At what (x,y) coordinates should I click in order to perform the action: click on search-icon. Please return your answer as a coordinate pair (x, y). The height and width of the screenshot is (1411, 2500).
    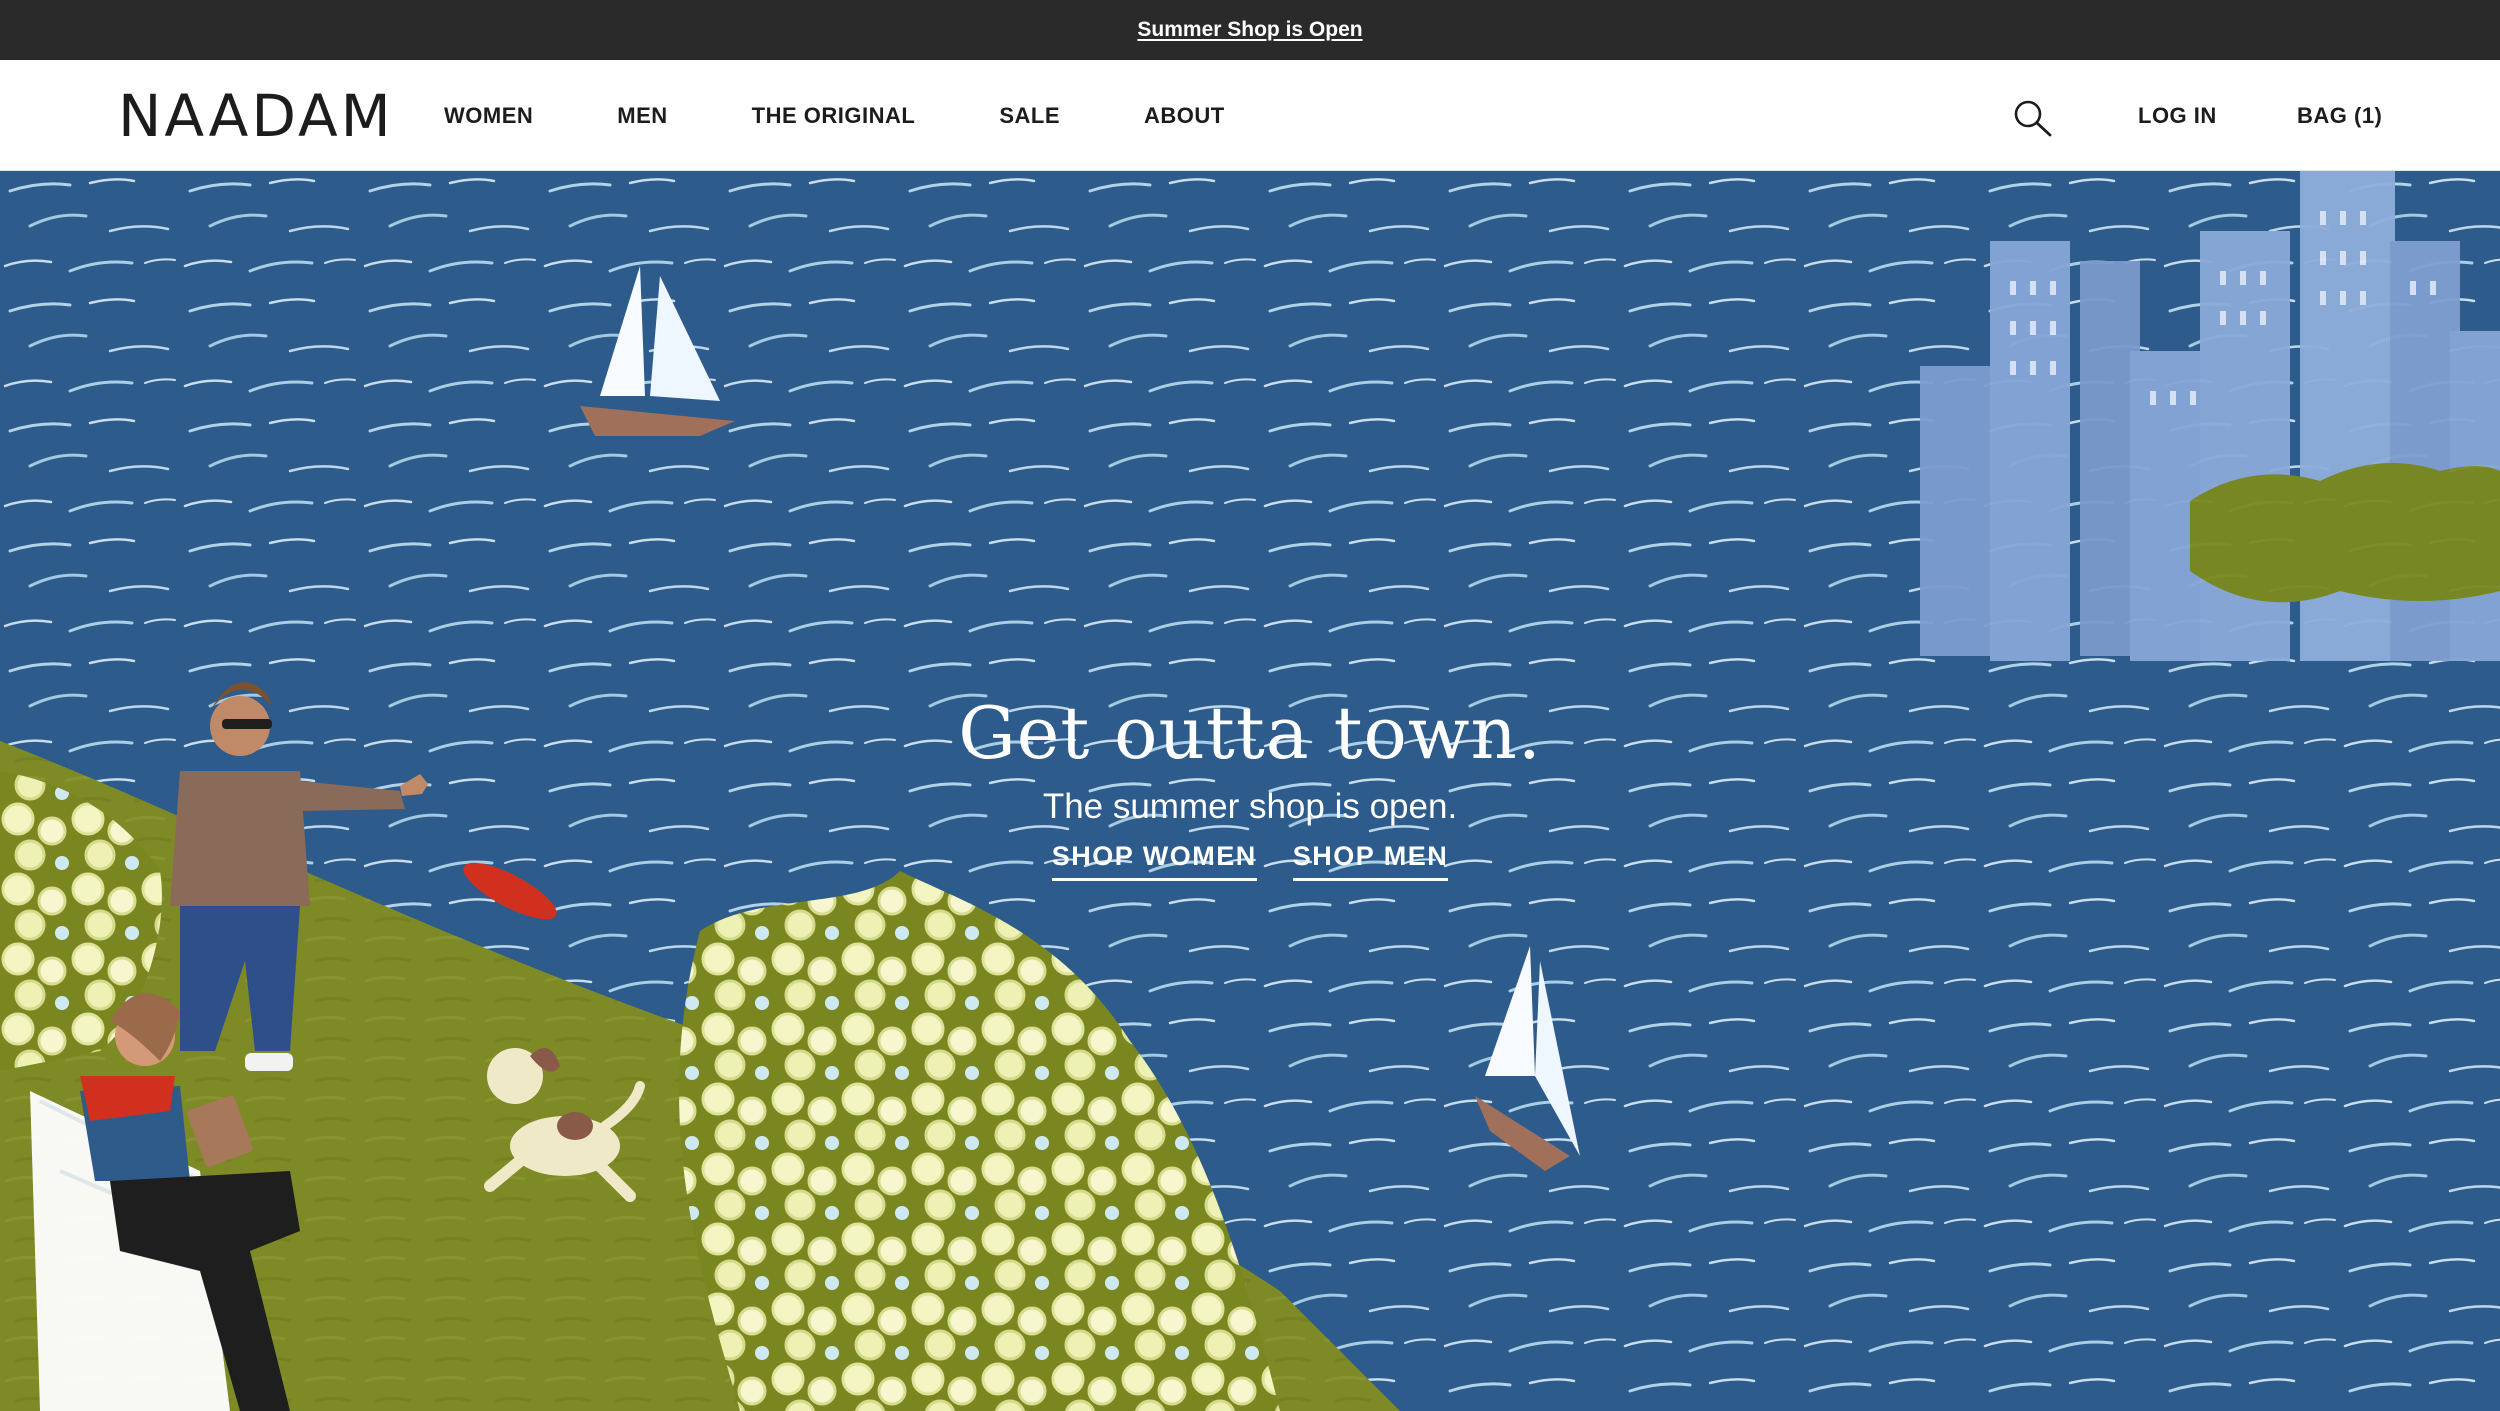
    Looking at the image, I should click on (2033, 118).